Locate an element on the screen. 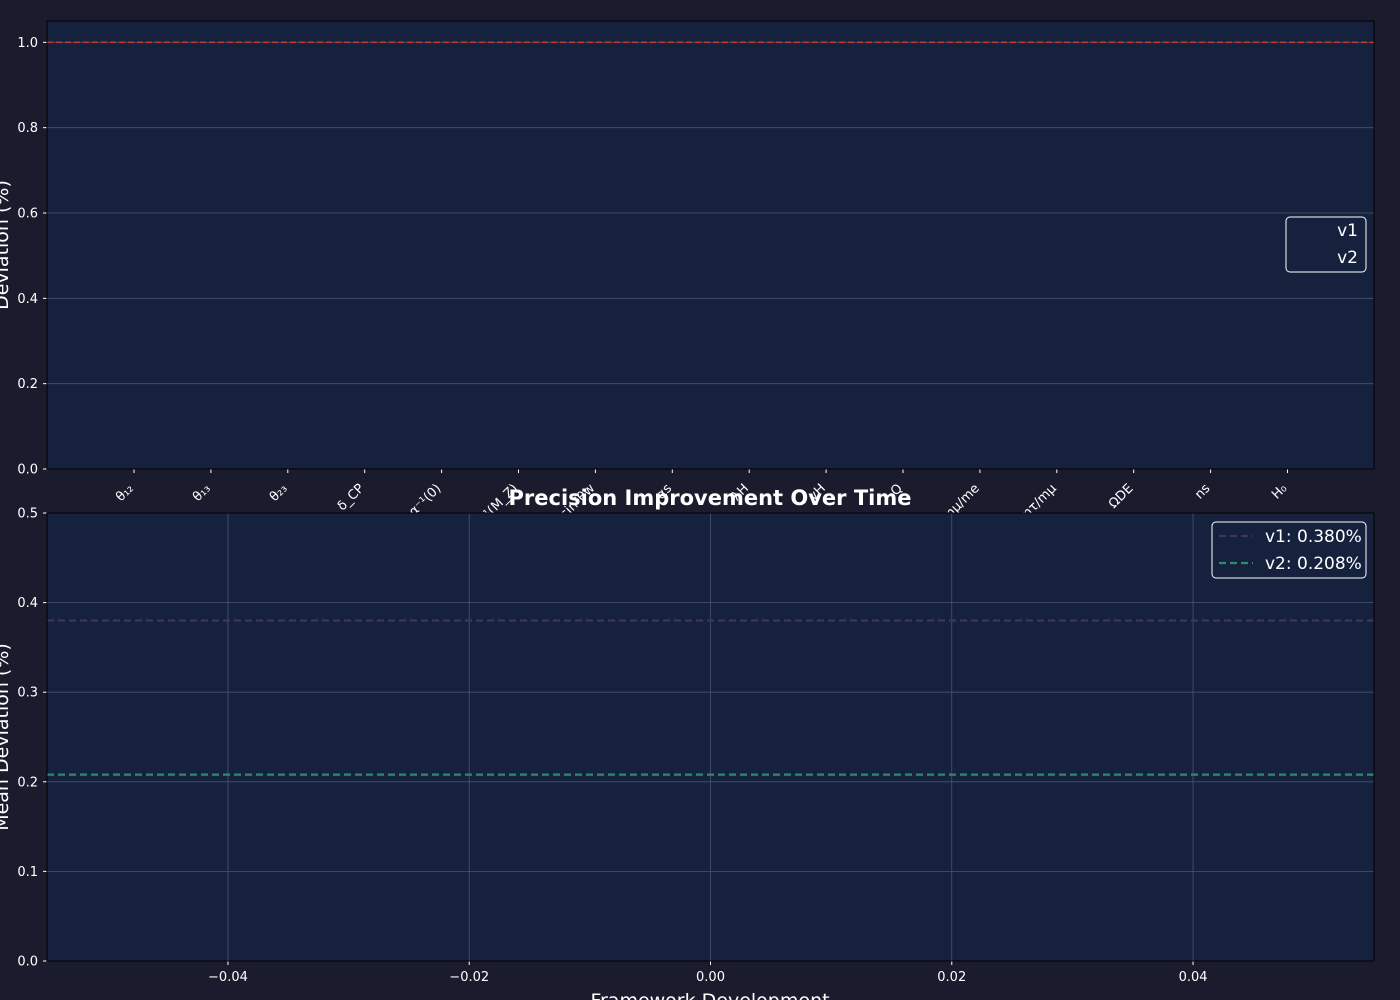 This screenshot has width=1400, height=1000. y-tick-label: 0.5 is located at coordinates (27, 514).